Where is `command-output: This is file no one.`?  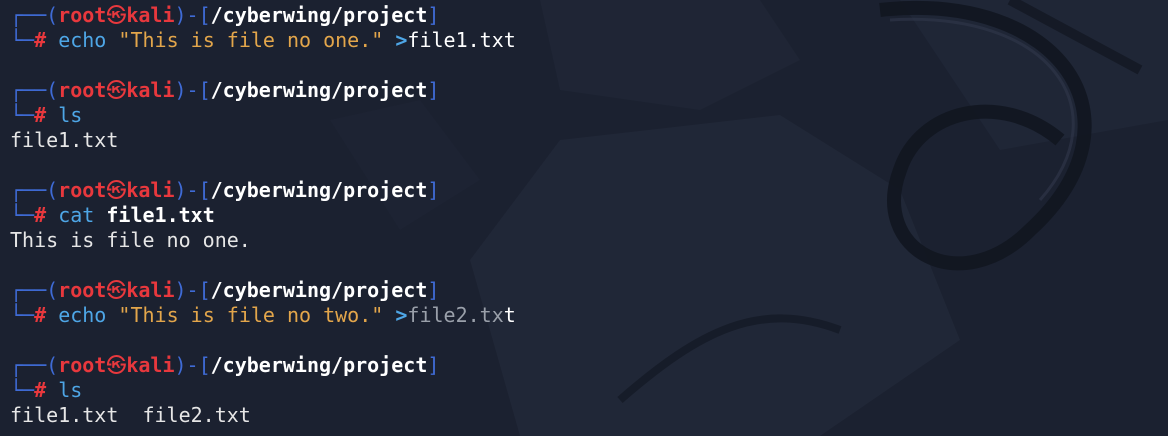
command-output: This is file no one. is located at coordinates (130, 240).